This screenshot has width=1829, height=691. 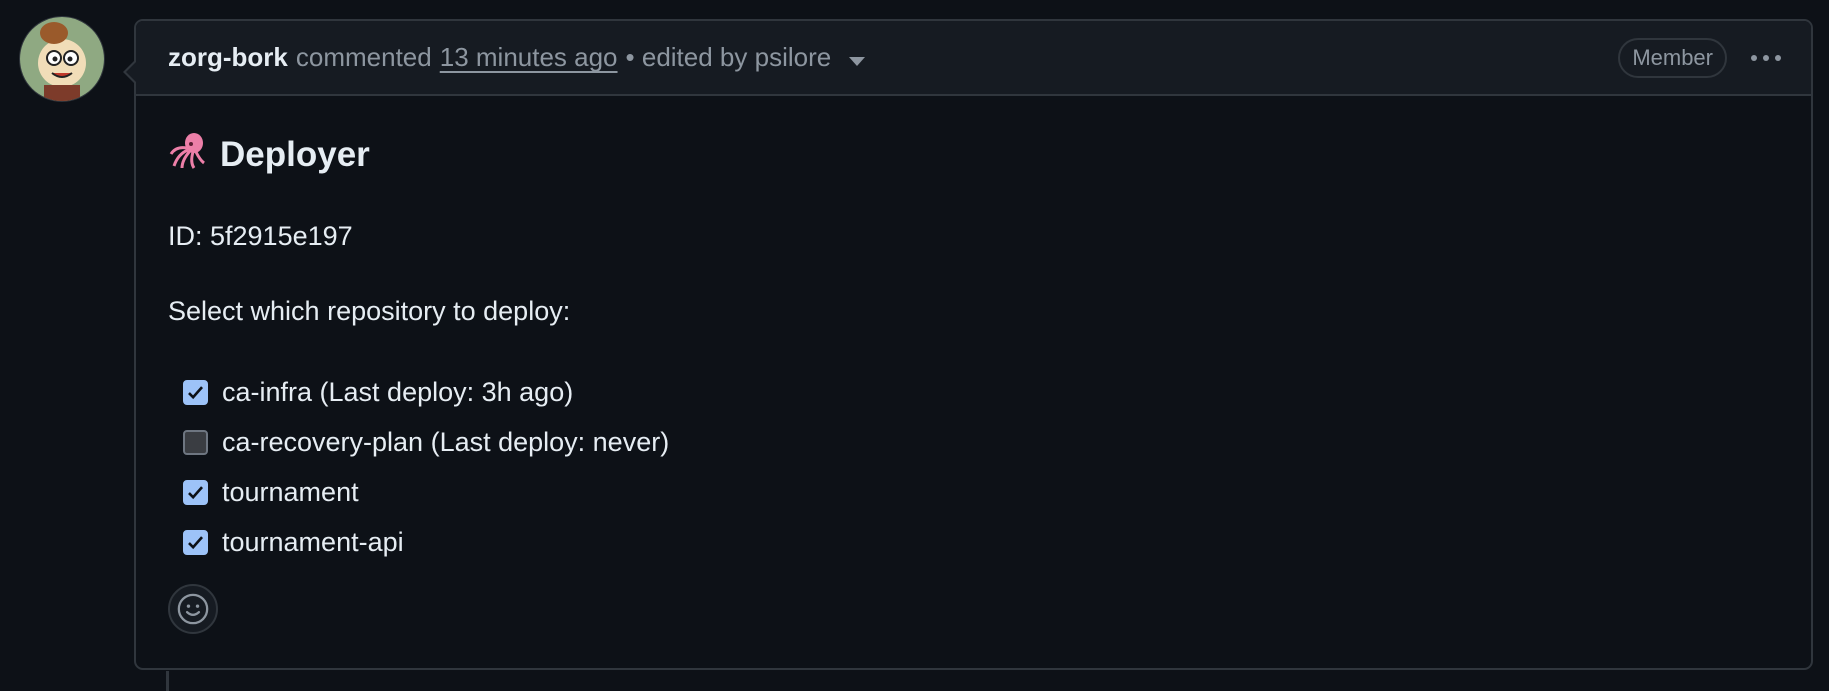 I want to click on add-reaction-button, so click(x=193, y=609).